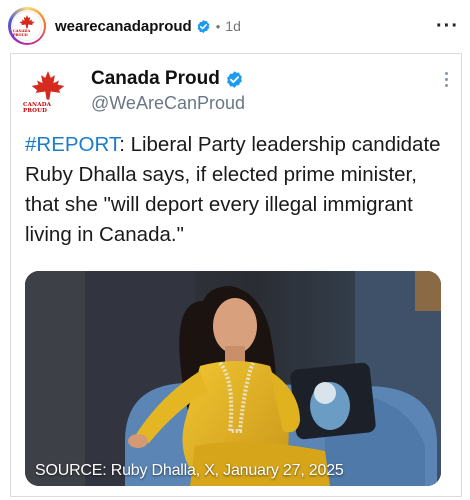 The height and width of the screenshot is (500, 470). Describe the element at coordinates (37, 107) in the screenshot. I see `logo-text: CANADA PROUD` at that location.